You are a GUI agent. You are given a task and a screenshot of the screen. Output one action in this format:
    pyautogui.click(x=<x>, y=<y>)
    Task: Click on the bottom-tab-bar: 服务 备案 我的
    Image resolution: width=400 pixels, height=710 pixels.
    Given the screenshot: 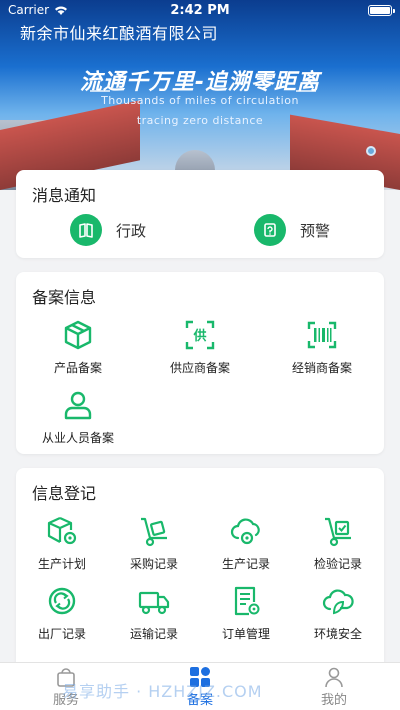 What is the action you would take?
    pyautogui.click(x=200, y=686)
    